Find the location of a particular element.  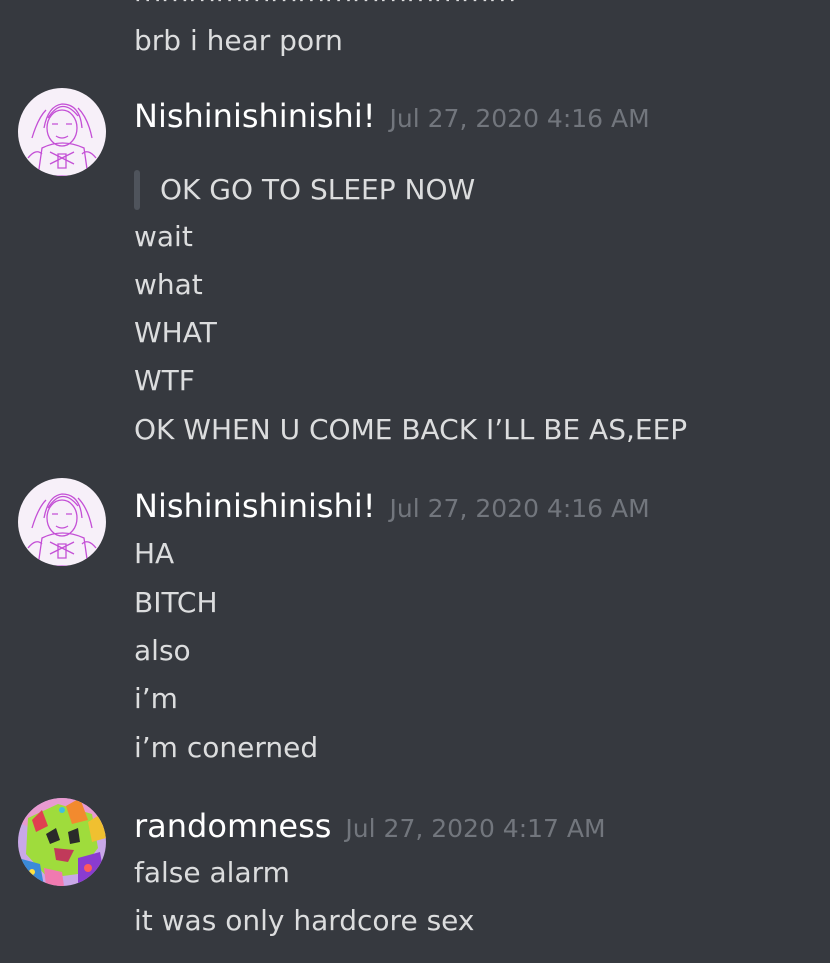

message-line: mmmmmmmmmmmmmm is located at coordinates (325, 5).